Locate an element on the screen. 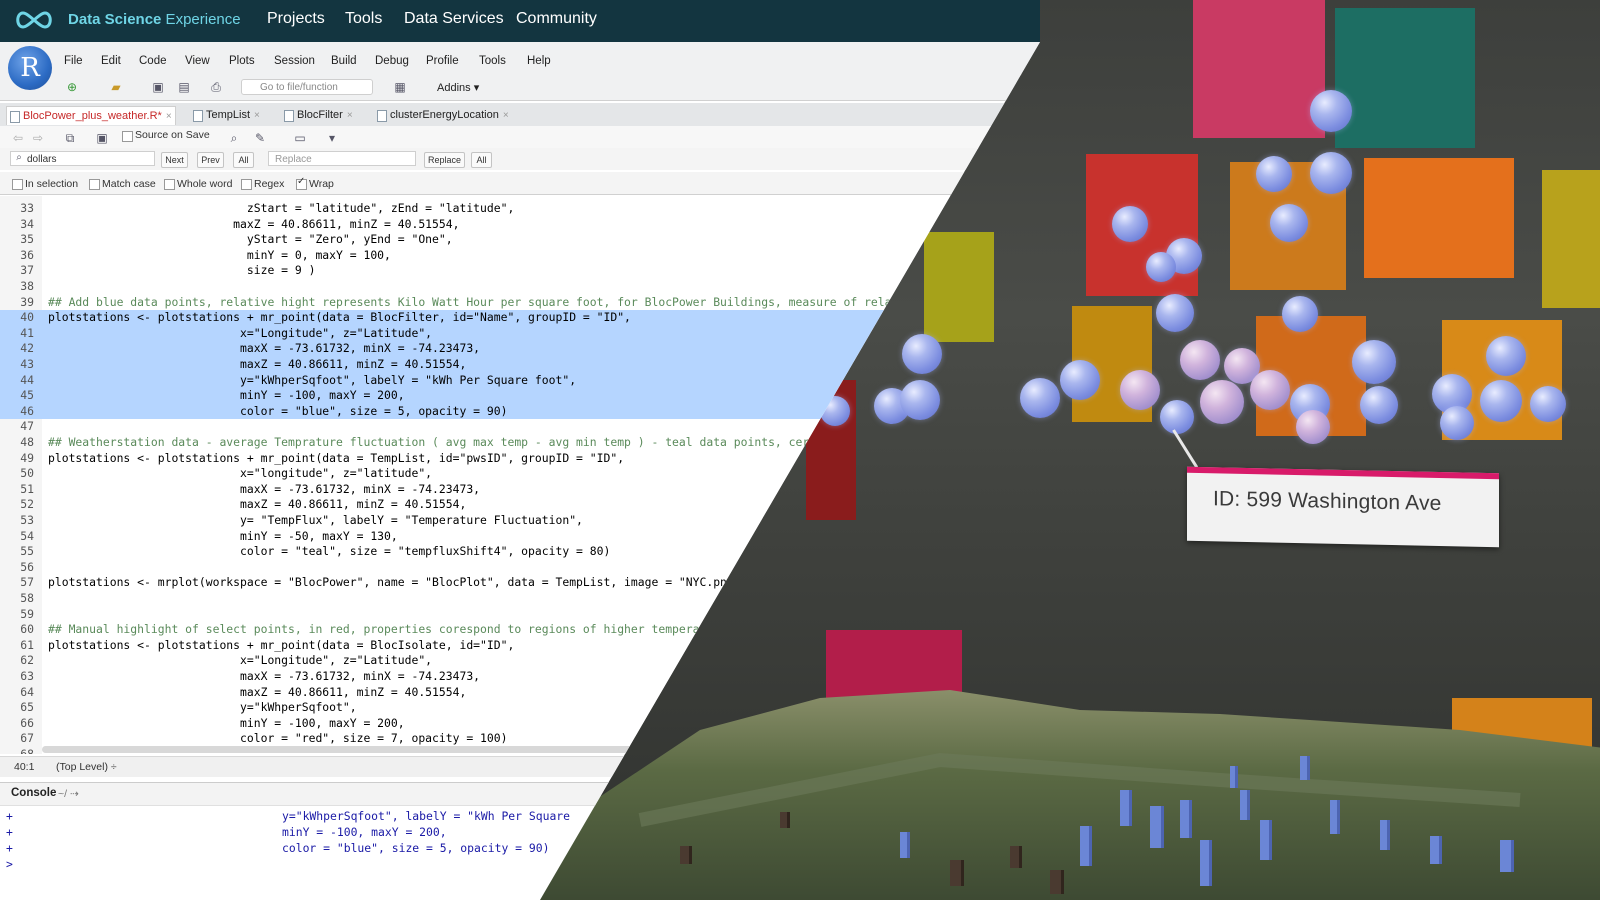 The image size is (1600, 900). source-on-save-checkbox is located at coordinates (127, 136).